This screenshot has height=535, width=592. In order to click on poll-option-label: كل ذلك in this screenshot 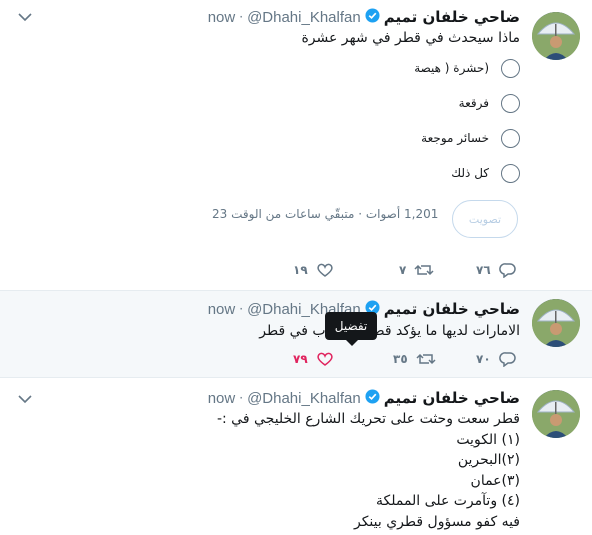, I will do `click(470, 173)`.